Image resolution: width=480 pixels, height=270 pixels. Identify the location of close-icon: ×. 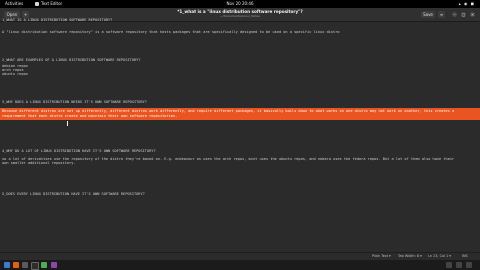
(472, 14).